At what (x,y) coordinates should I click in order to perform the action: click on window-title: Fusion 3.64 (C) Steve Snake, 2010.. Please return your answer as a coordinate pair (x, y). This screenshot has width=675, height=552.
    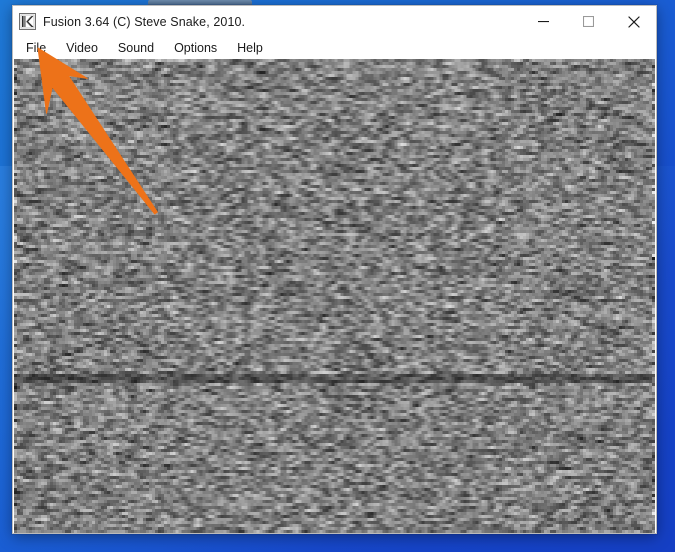
    Looking at the image, I should click on (144, 21).